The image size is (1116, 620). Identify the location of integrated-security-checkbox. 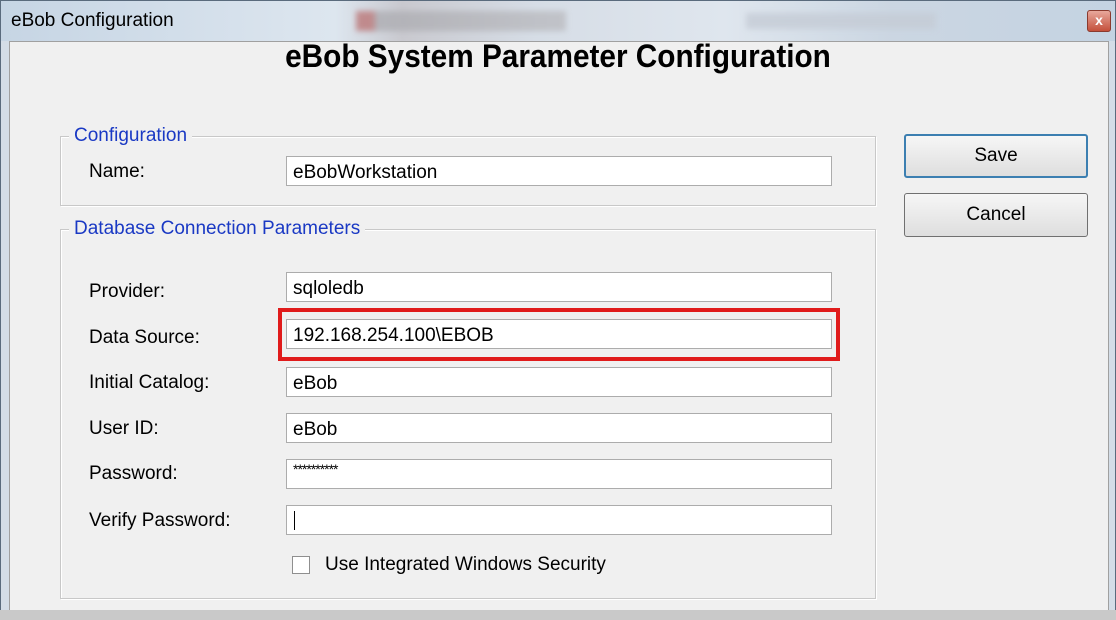
(301, 565).